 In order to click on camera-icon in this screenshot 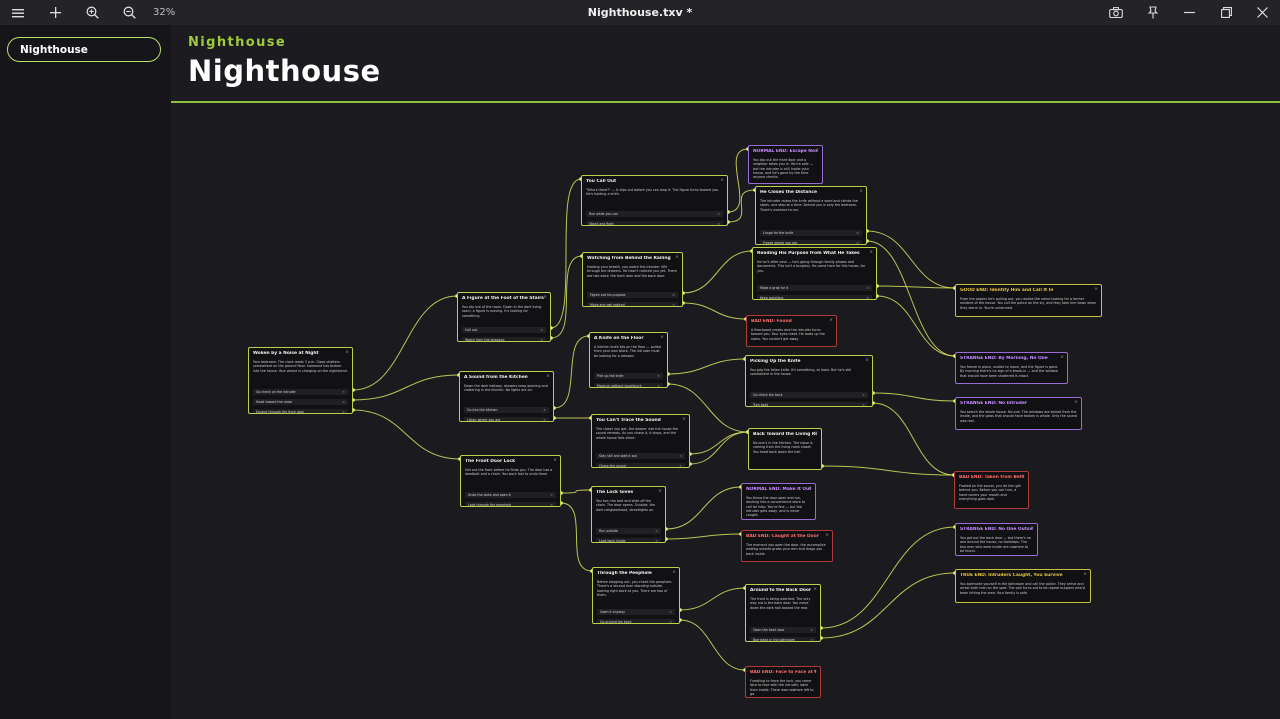, I will do `click(1116, 12)`.